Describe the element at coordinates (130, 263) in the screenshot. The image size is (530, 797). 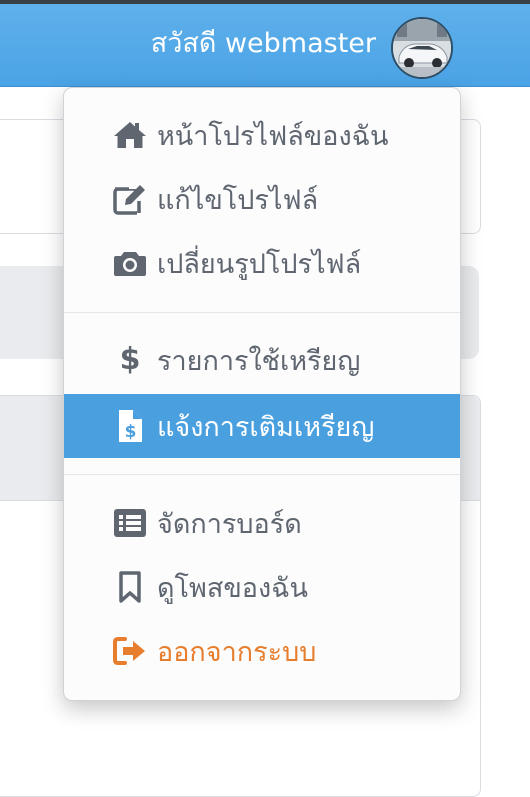
I see `camera-icon` at that location.